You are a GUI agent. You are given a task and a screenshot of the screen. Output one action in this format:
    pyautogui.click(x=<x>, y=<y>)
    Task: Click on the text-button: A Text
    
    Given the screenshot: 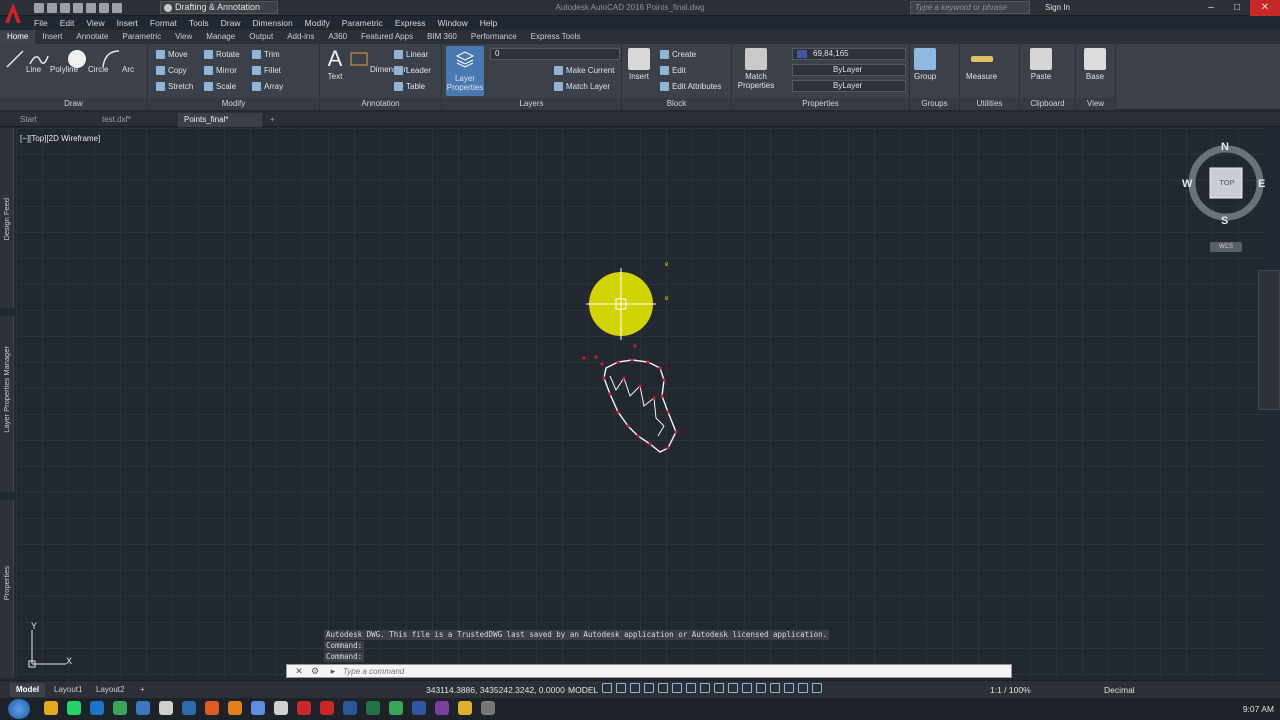 What is the action you would take?
    pyautogui.click(x=335, y=65)
    